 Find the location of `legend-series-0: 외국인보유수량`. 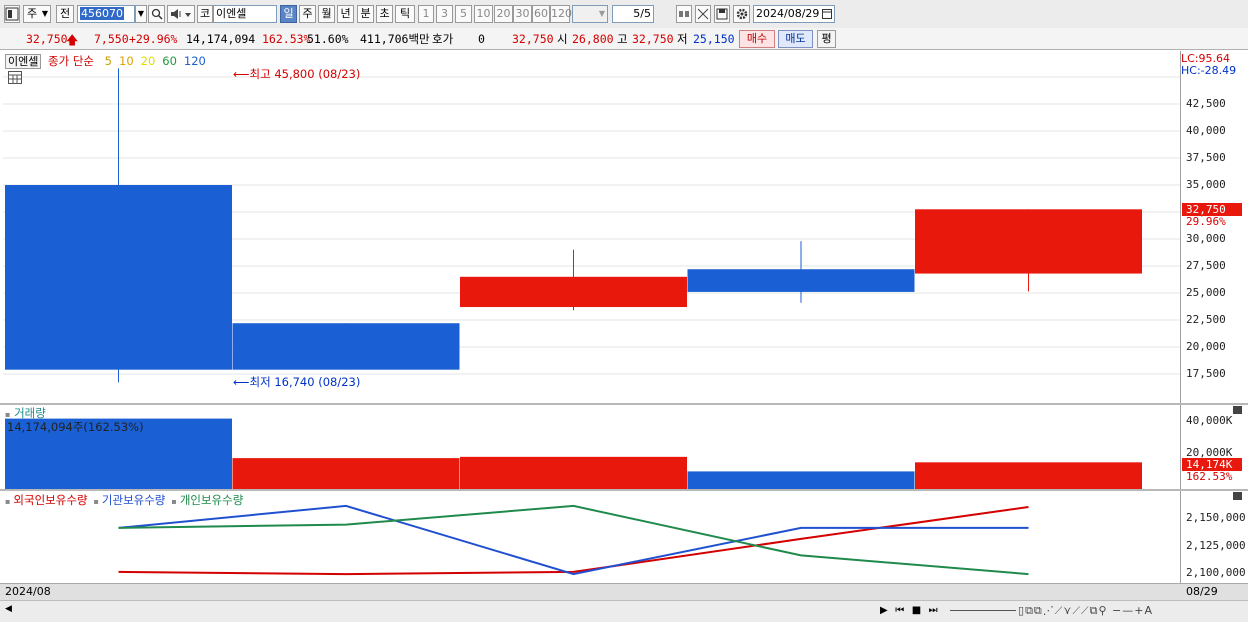

legend-series-0: 외국인보유수량 is located at coordinates (50, 500).